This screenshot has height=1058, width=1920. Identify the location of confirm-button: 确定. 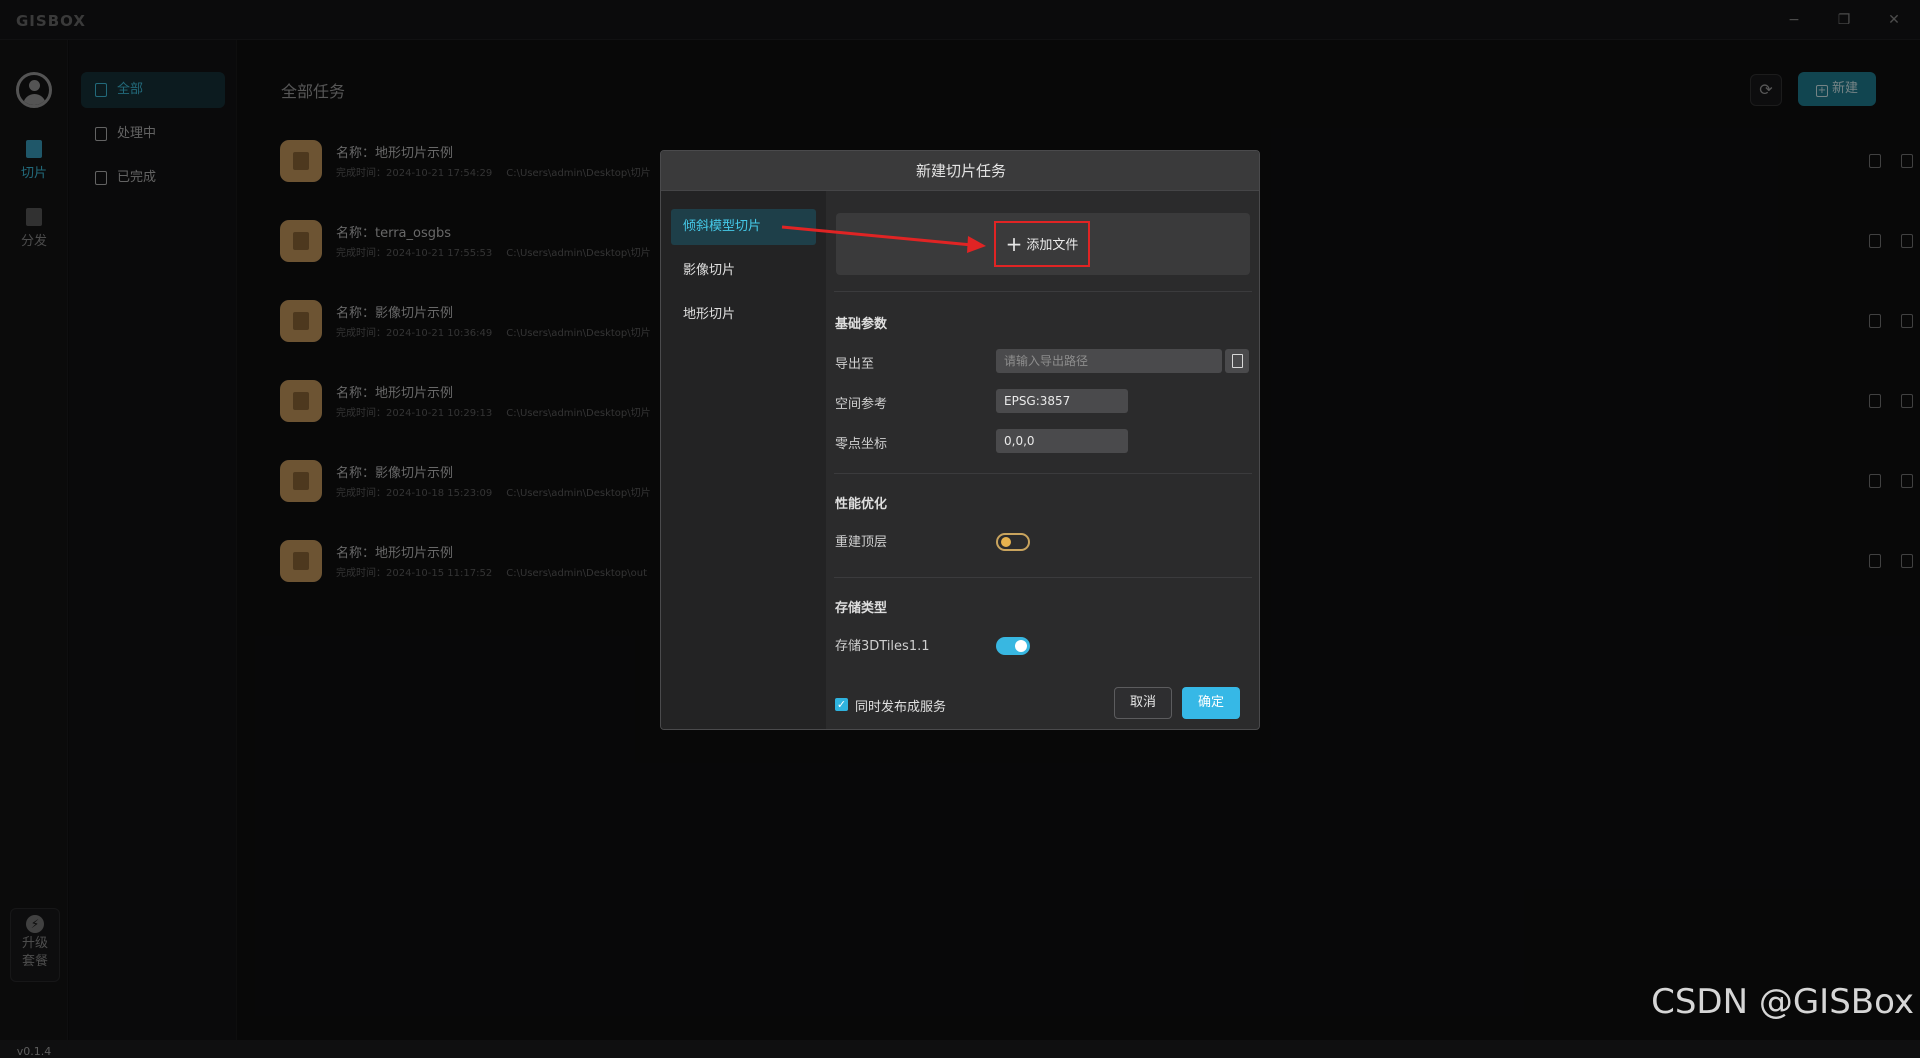
(1211, 703).